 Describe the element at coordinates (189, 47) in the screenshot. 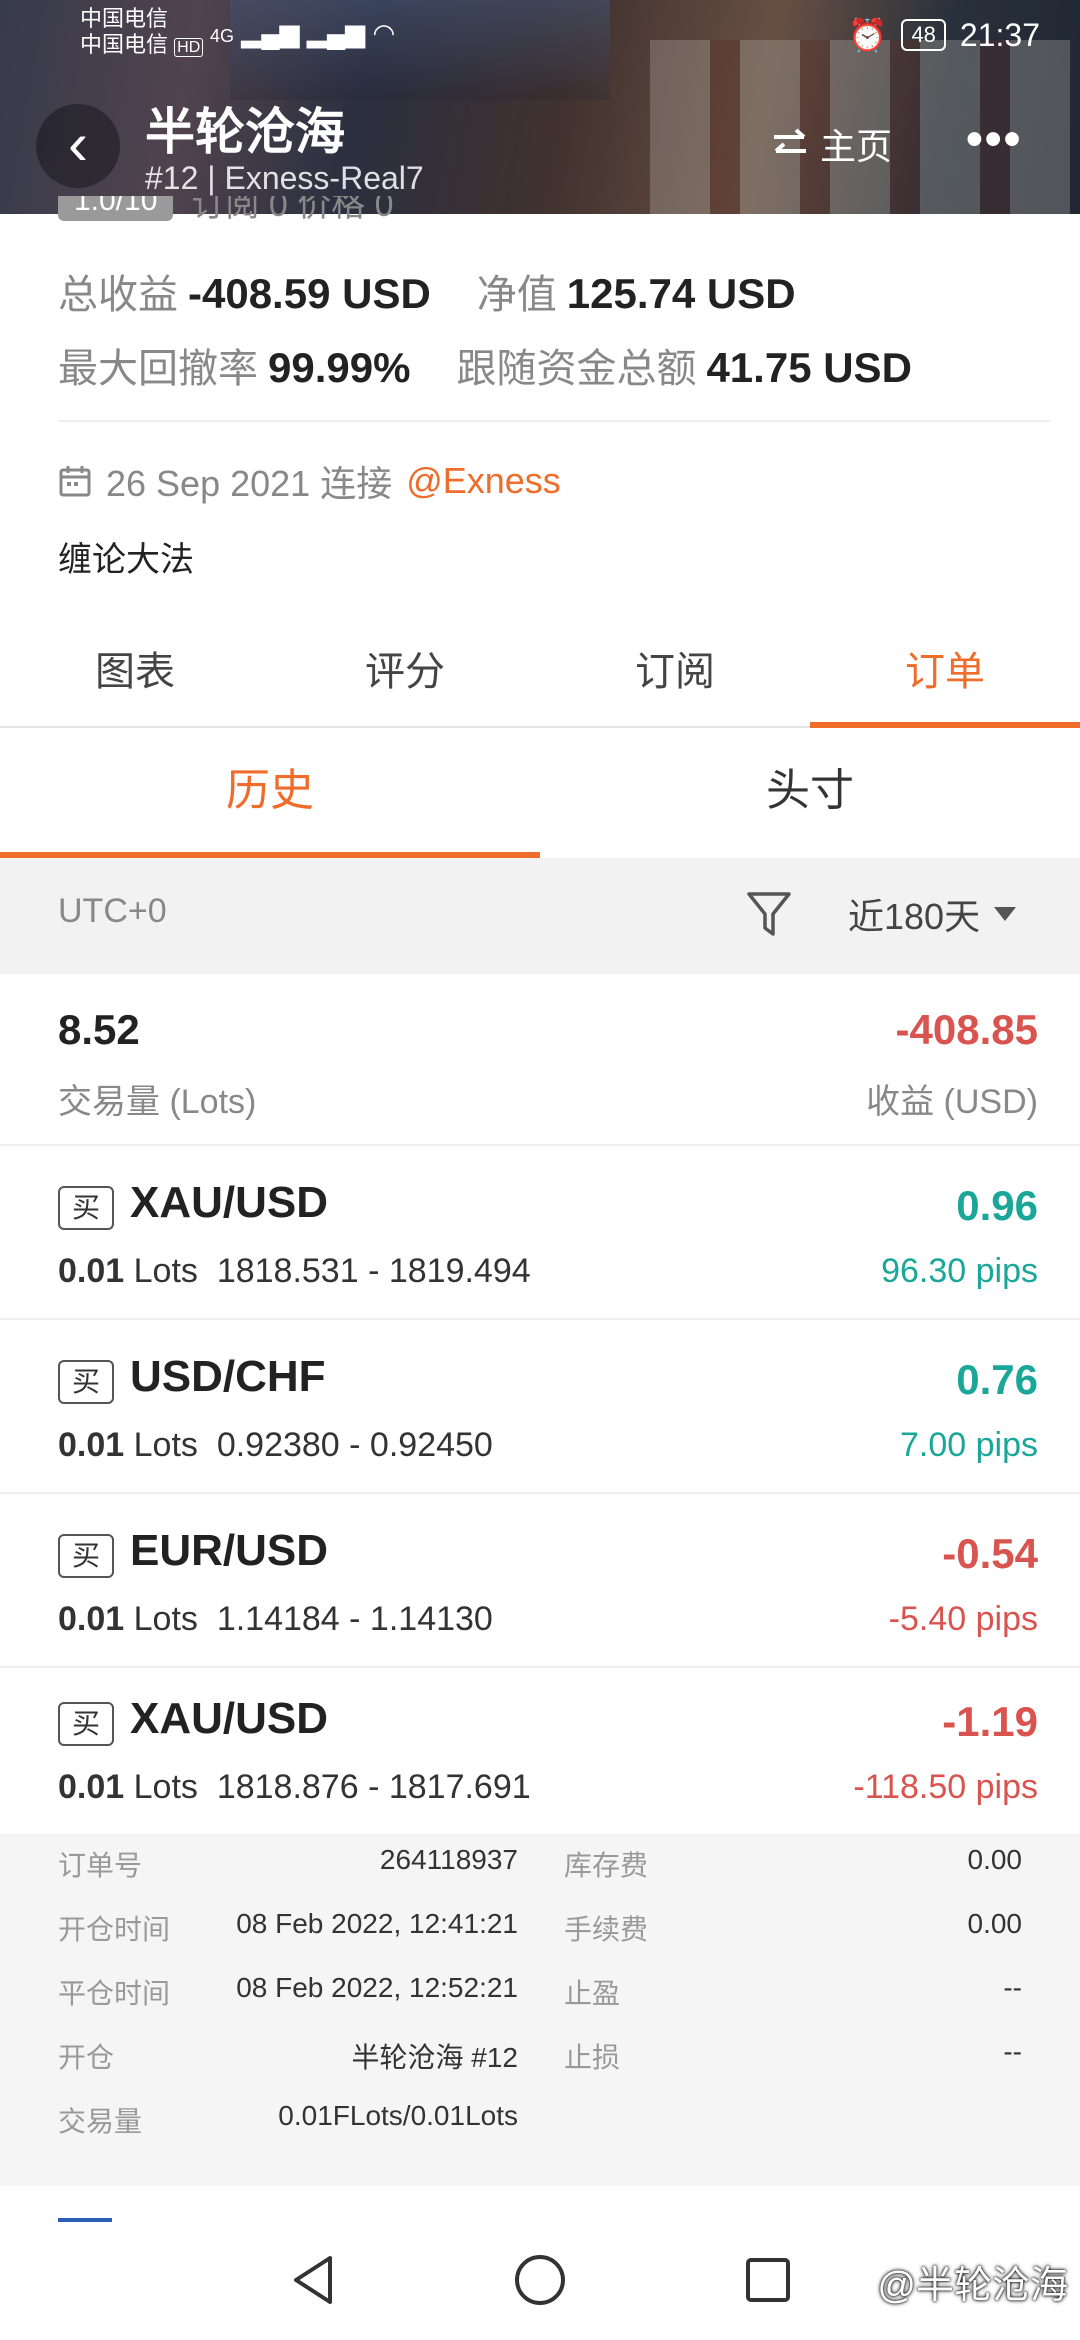

I see `hd-badge: HD` at that location.